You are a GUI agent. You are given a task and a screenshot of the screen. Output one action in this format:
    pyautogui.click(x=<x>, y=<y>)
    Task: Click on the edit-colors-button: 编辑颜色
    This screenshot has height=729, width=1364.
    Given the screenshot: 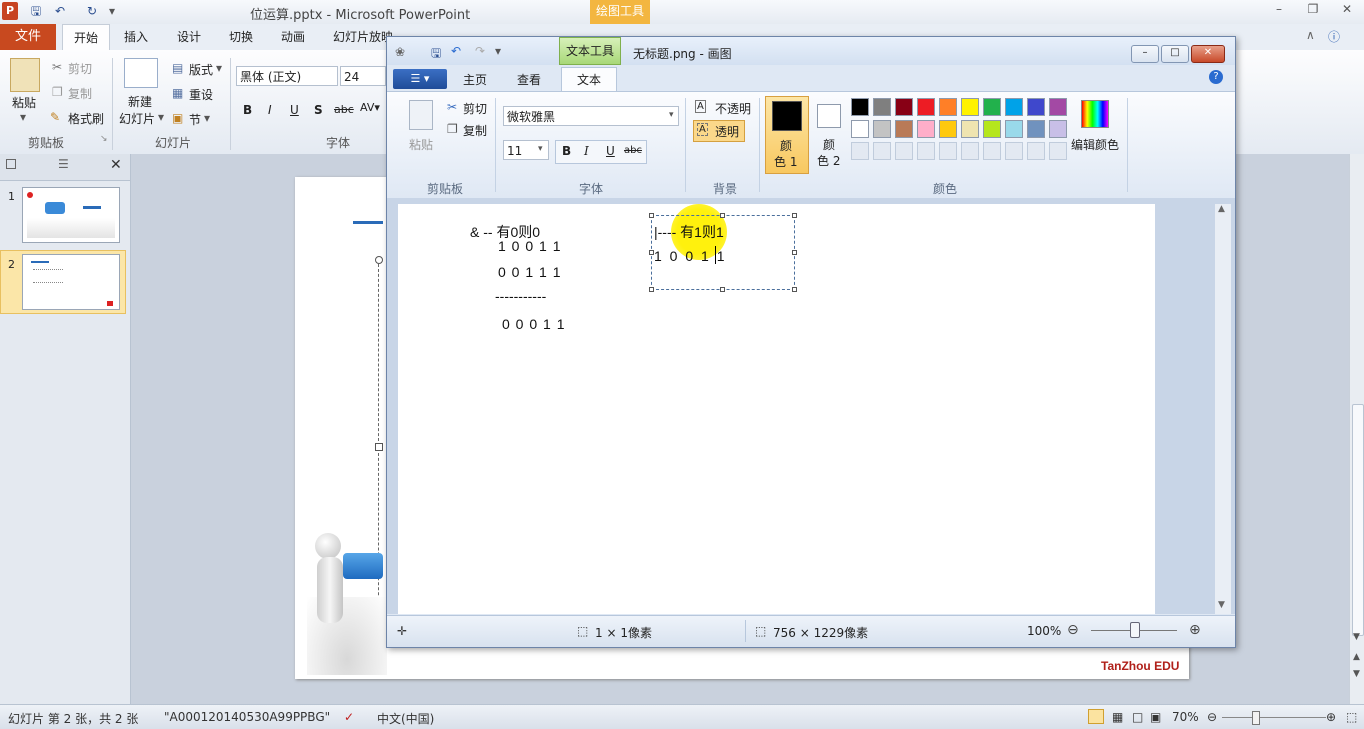 What is the action you would take?
    pyautogui.click(x=1095, y=144)
    